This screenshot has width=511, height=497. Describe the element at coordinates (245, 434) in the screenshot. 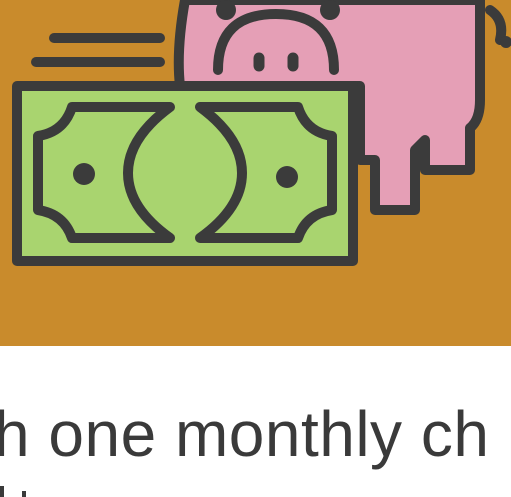

I see `headline: h one monthly ch` at that location.